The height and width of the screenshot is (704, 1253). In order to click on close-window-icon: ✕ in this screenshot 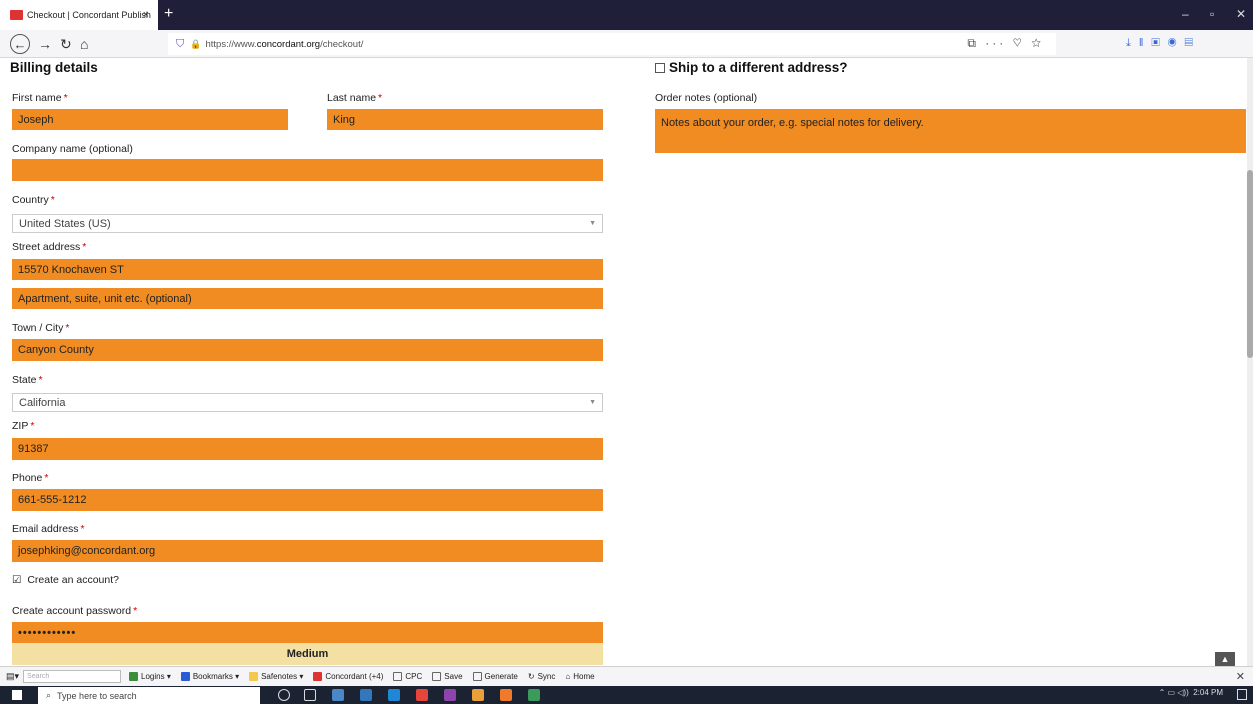, I will do `click(1241, 14)`.